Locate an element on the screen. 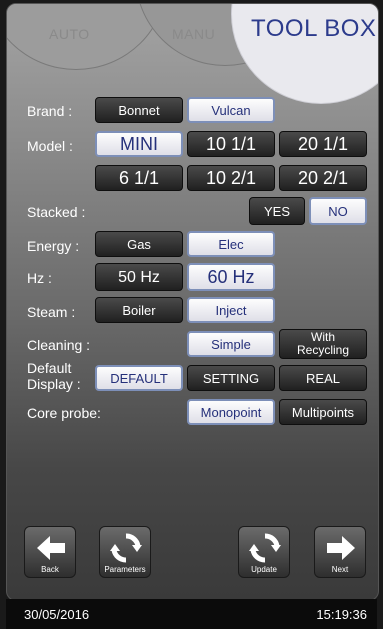 The width and height of the screenshot is (383, 629). brand-vulcan-button: Vulcan is located at coordinates (231, 110).